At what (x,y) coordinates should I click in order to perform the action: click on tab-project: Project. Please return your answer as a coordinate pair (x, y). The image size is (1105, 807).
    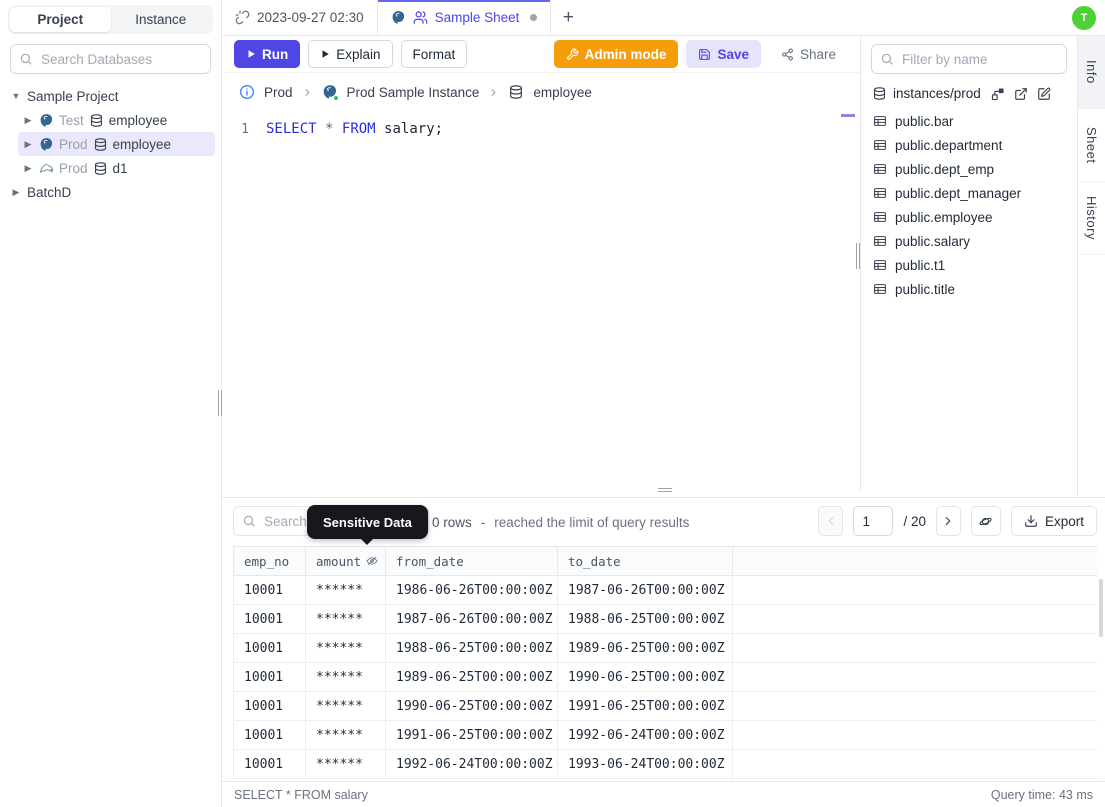
    Looking at the image, I should click on (60, 19).